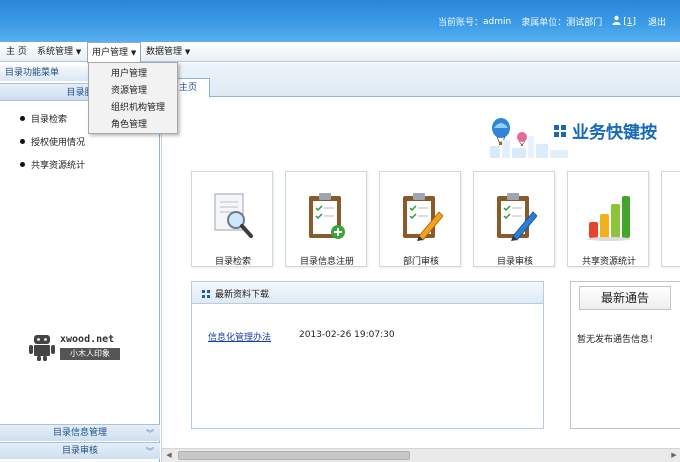 The width and height of the screenshot is (680, 462). Describe the element at coordinates (497, 21) in the screenshot. I see `account-value: admin` at that location.